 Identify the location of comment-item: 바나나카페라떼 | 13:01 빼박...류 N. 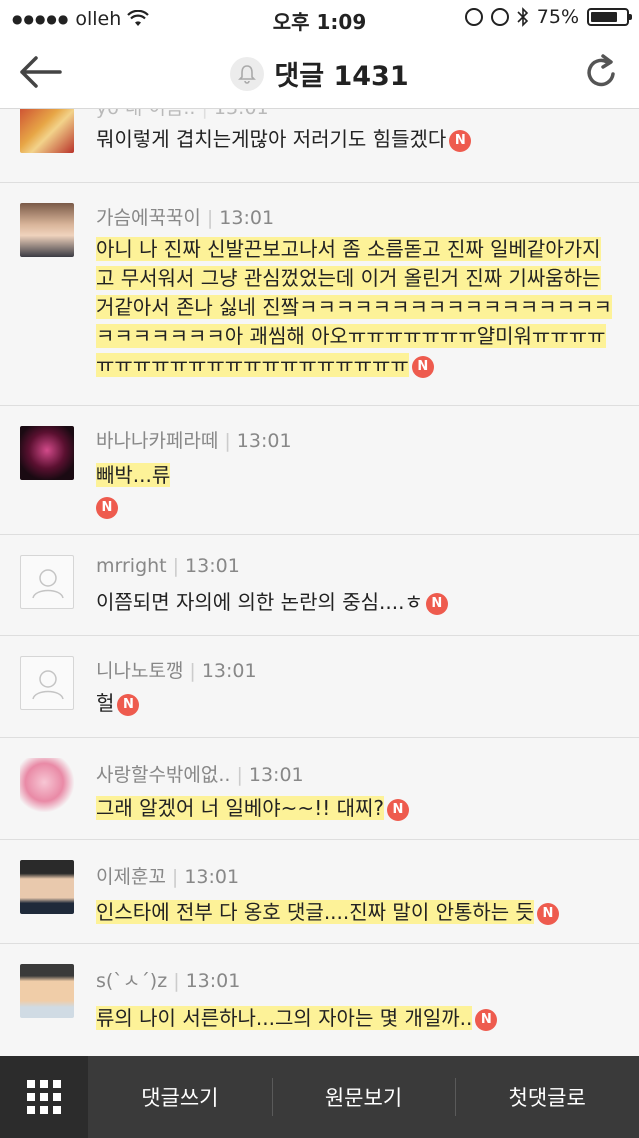
(319, 470).